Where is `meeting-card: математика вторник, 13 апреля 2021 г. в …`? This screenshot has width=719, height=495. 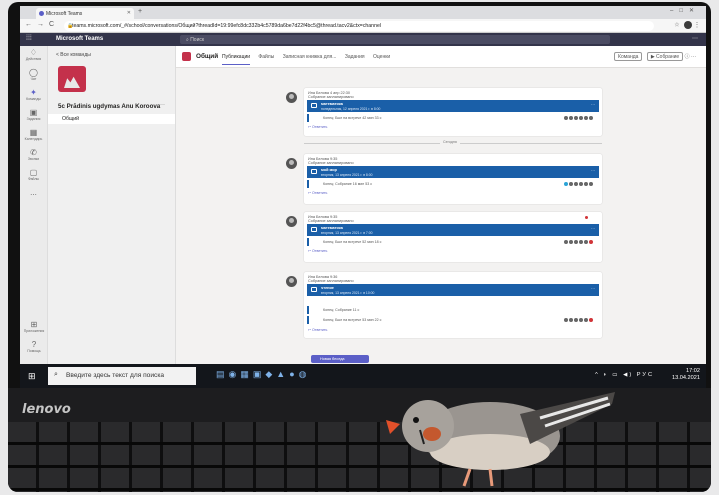
meeting-card: математика вторник, 13 апреля 2021 г. в … is located at coordinates (453, 230).